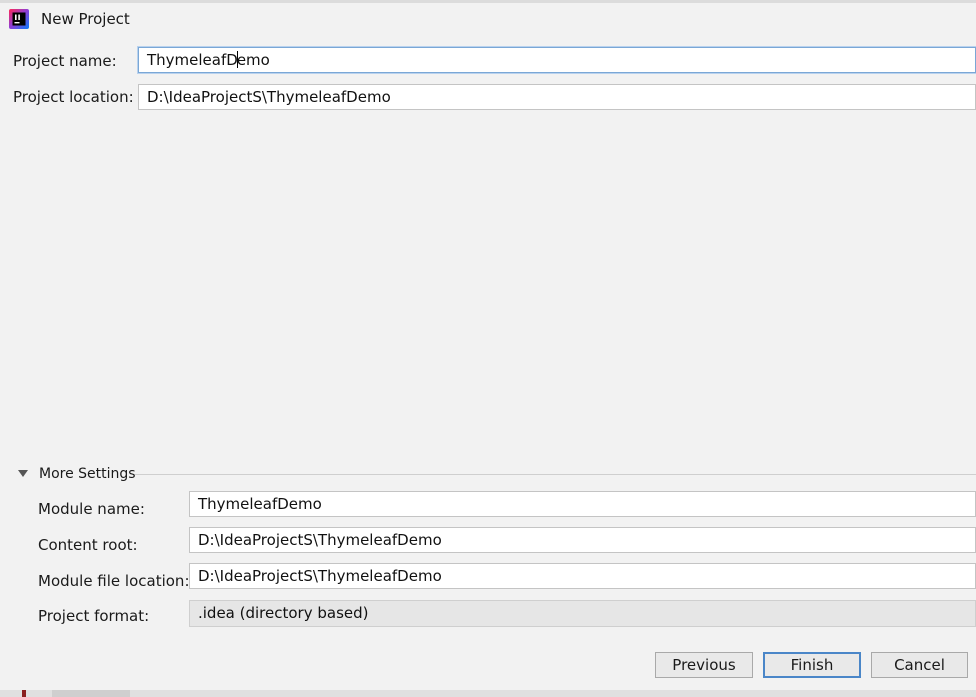  Describe the element at coordinates (88, 545) in the screenshot. I see `content-root-label: Content root:` at that location.